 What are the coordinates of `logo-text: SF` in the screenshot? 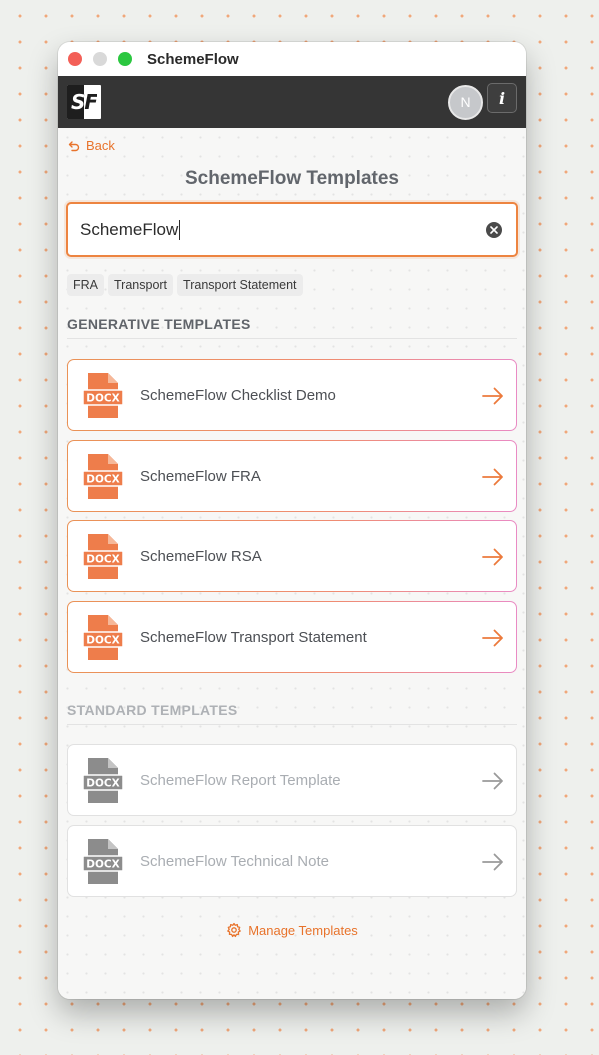 It's located at (84, 102).